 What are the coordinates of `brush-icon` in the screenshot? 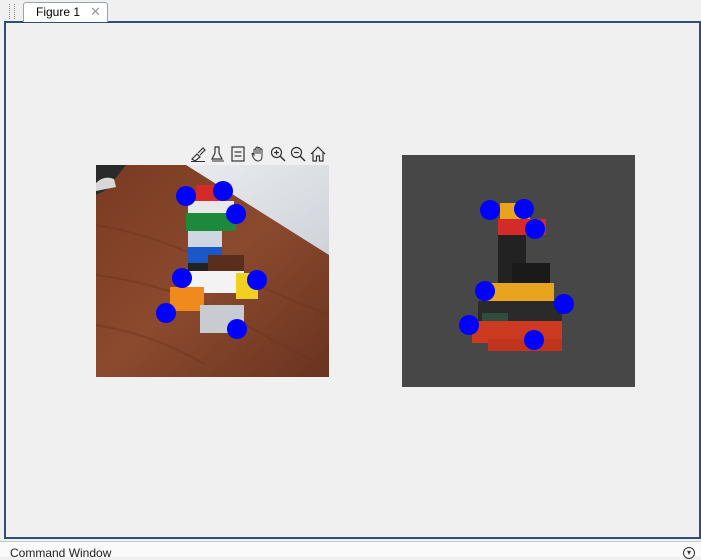 It's located at (198, 154).